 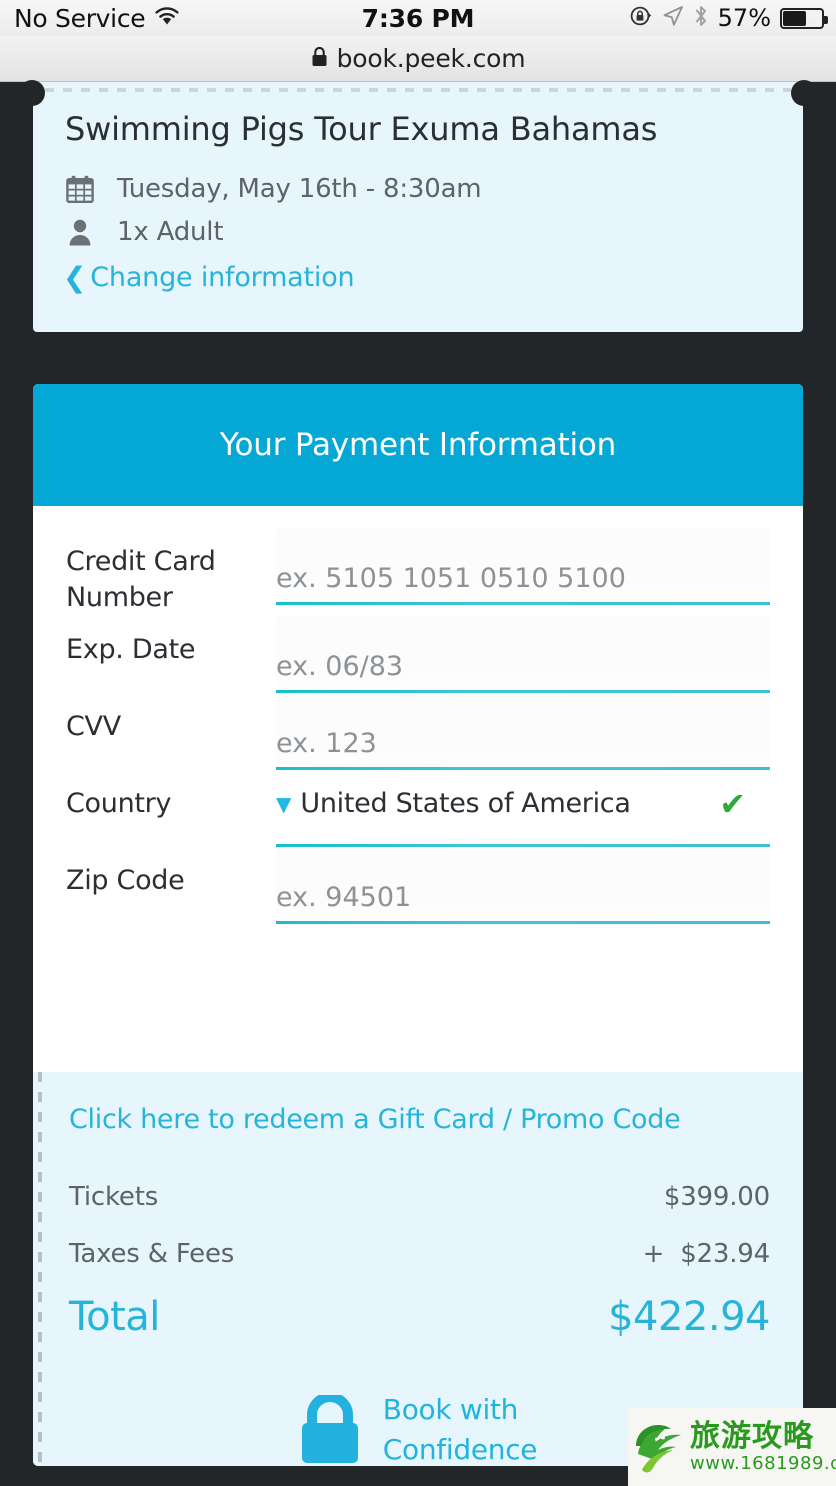 I want to click on field-zip-code: Zip Code ex. 94501, so click(x=418, y=885).